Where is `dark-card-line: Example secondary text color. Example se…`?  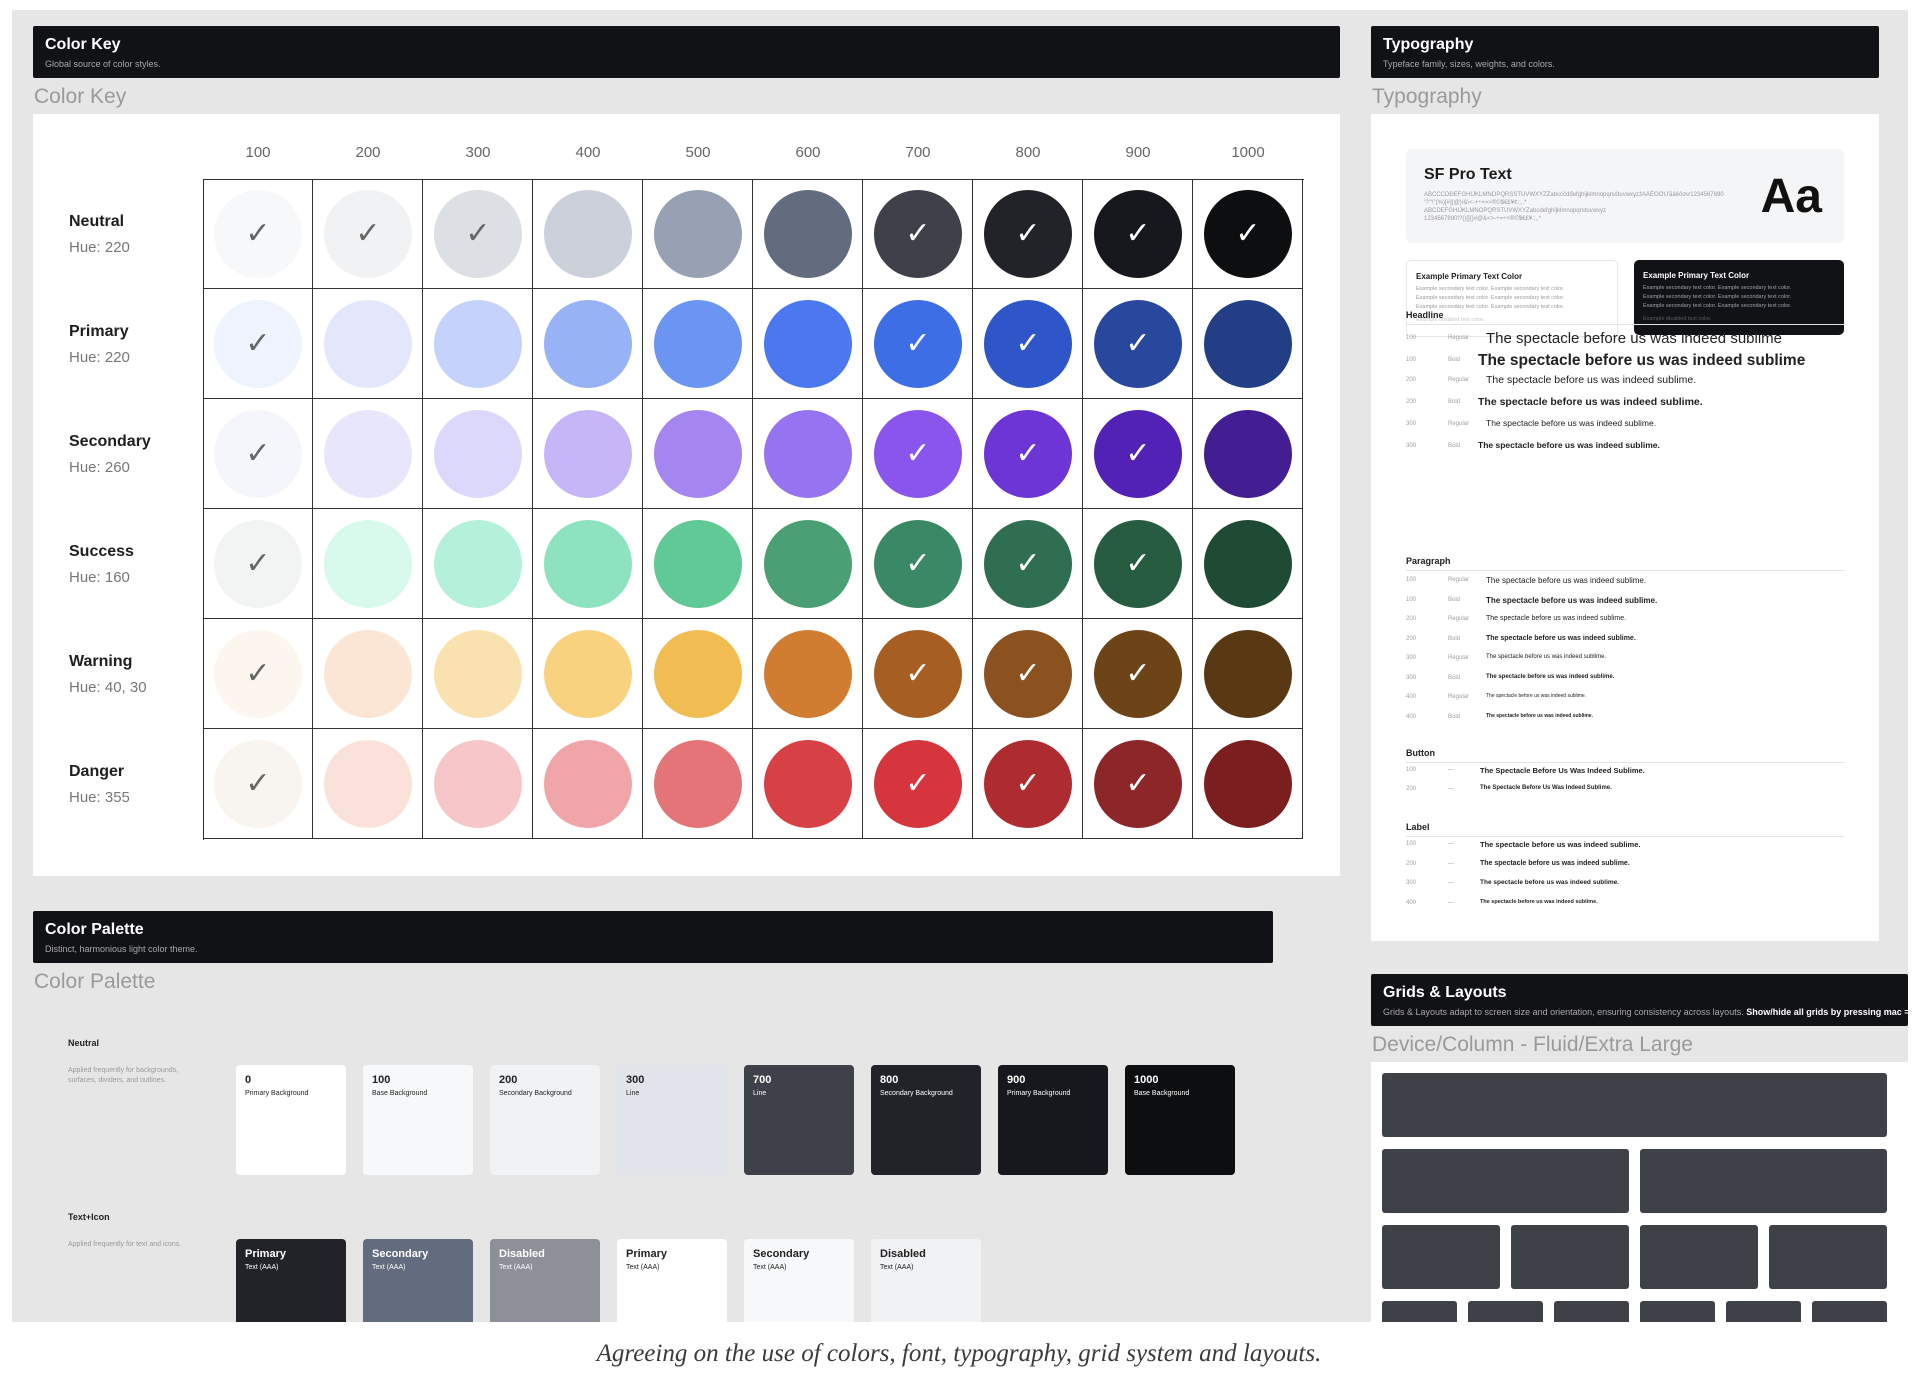 dark-card-line: Example secondary text color. Example se… is located at coordinates (1717, 297).